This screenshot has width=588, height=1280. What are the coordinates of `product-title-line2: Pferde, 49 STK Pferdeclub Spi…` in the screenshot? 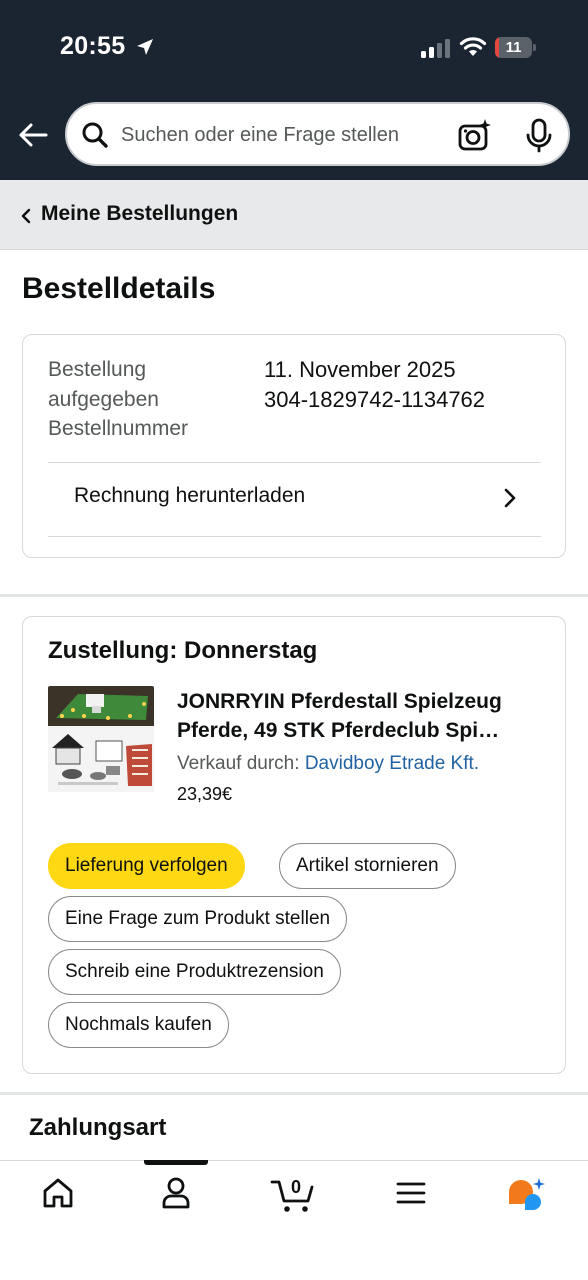 It's located at (362, 730).